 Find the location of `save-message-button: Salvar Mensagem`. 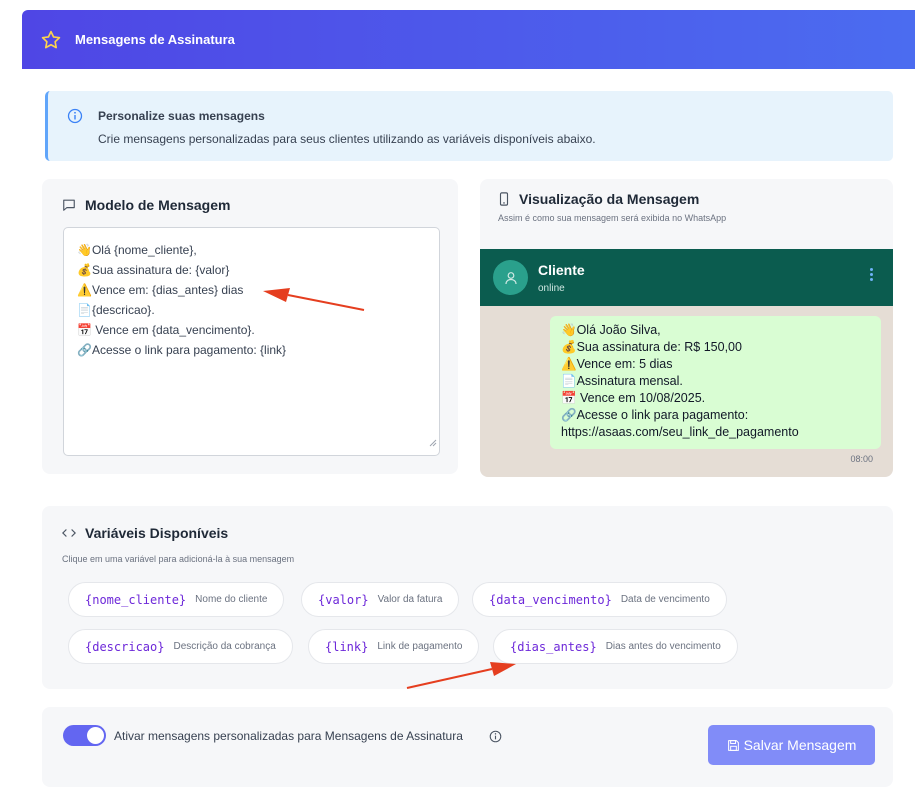

save-message-button: Salvar Mensagem is located at coordinates (791, 745).